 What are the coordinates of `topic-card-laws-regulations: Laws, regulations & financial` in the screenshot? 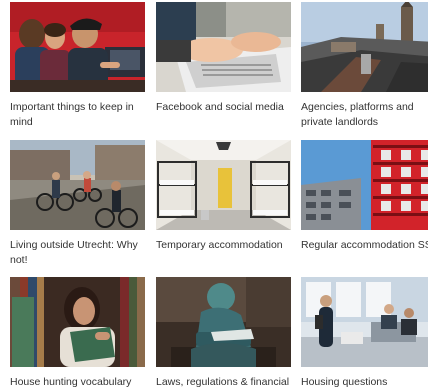 It's located at (223, 333).